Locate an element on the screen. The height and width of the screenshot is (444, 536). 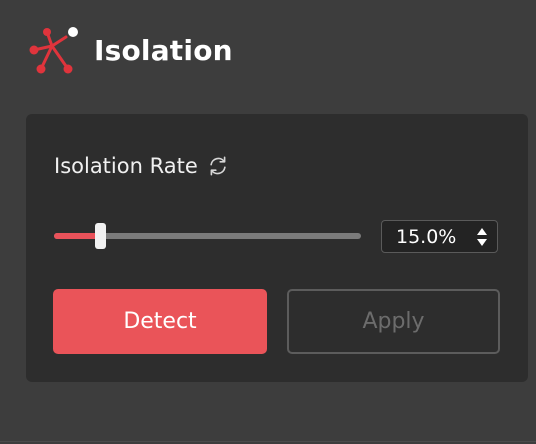
isolation-rate-label-row: Isolation Rate is located at coordinates (141, 166).